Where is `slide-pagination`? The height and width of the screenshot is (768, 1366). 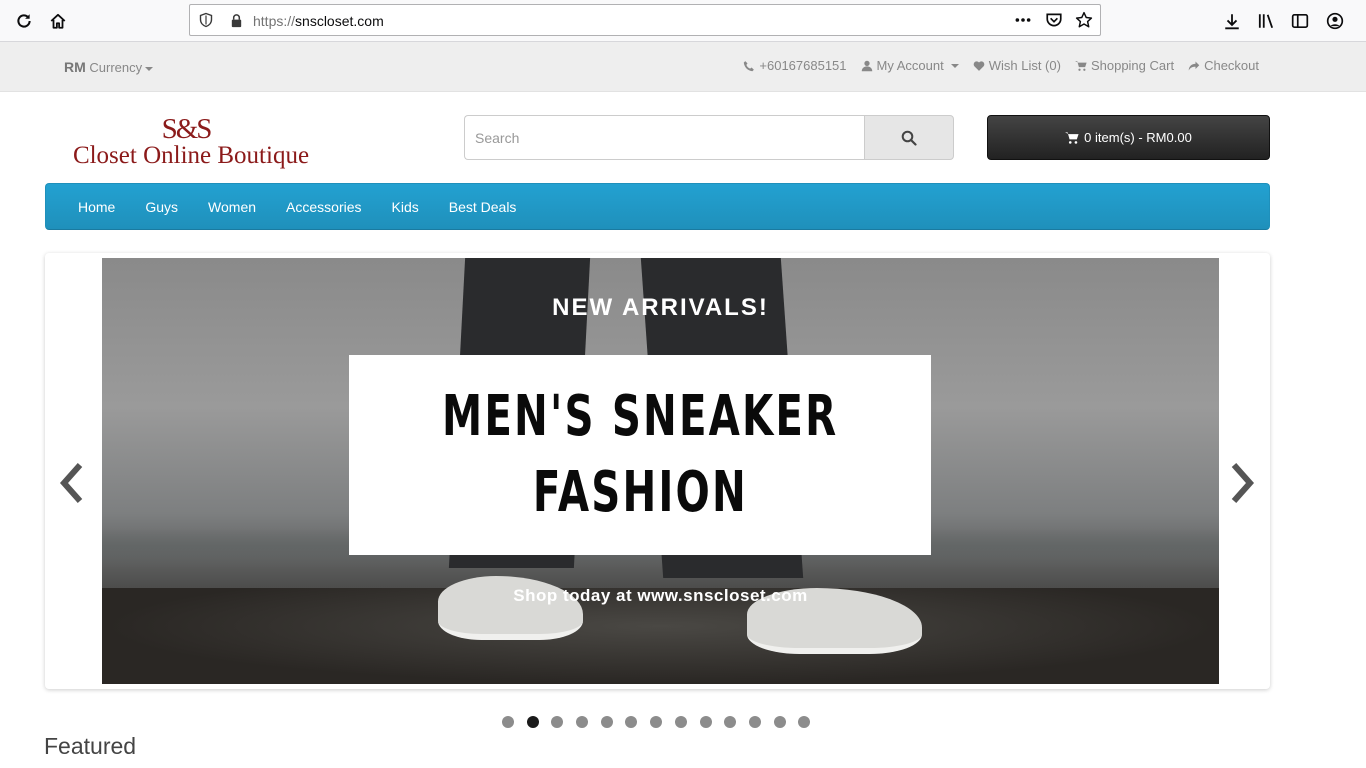
slide-pagination is located at coordinates (656, 722).